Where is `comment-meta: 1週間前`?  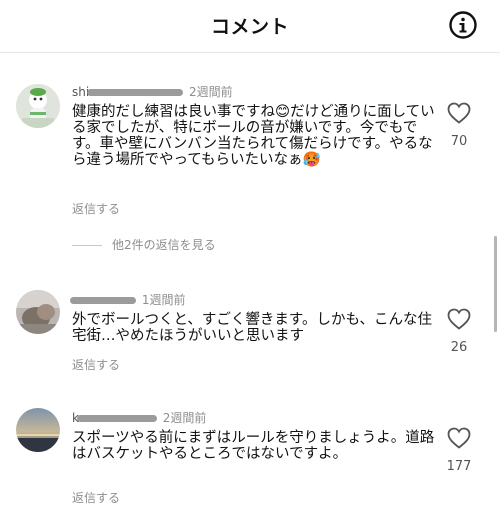
comment-meta: 1週間前 is located at coordinates (128, 299).